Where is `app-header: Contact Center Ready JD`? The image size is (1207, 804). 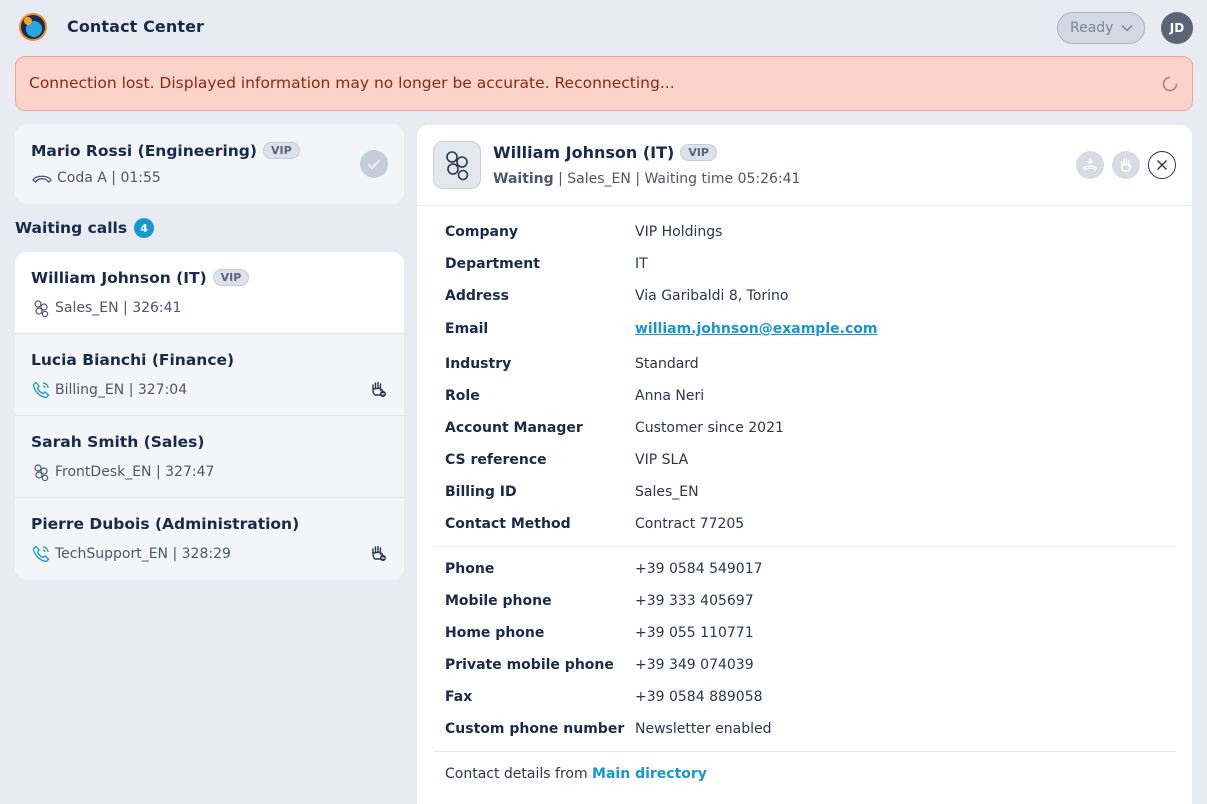
app-header: Contact Center Ready JD is located at coordinates (603, 28).